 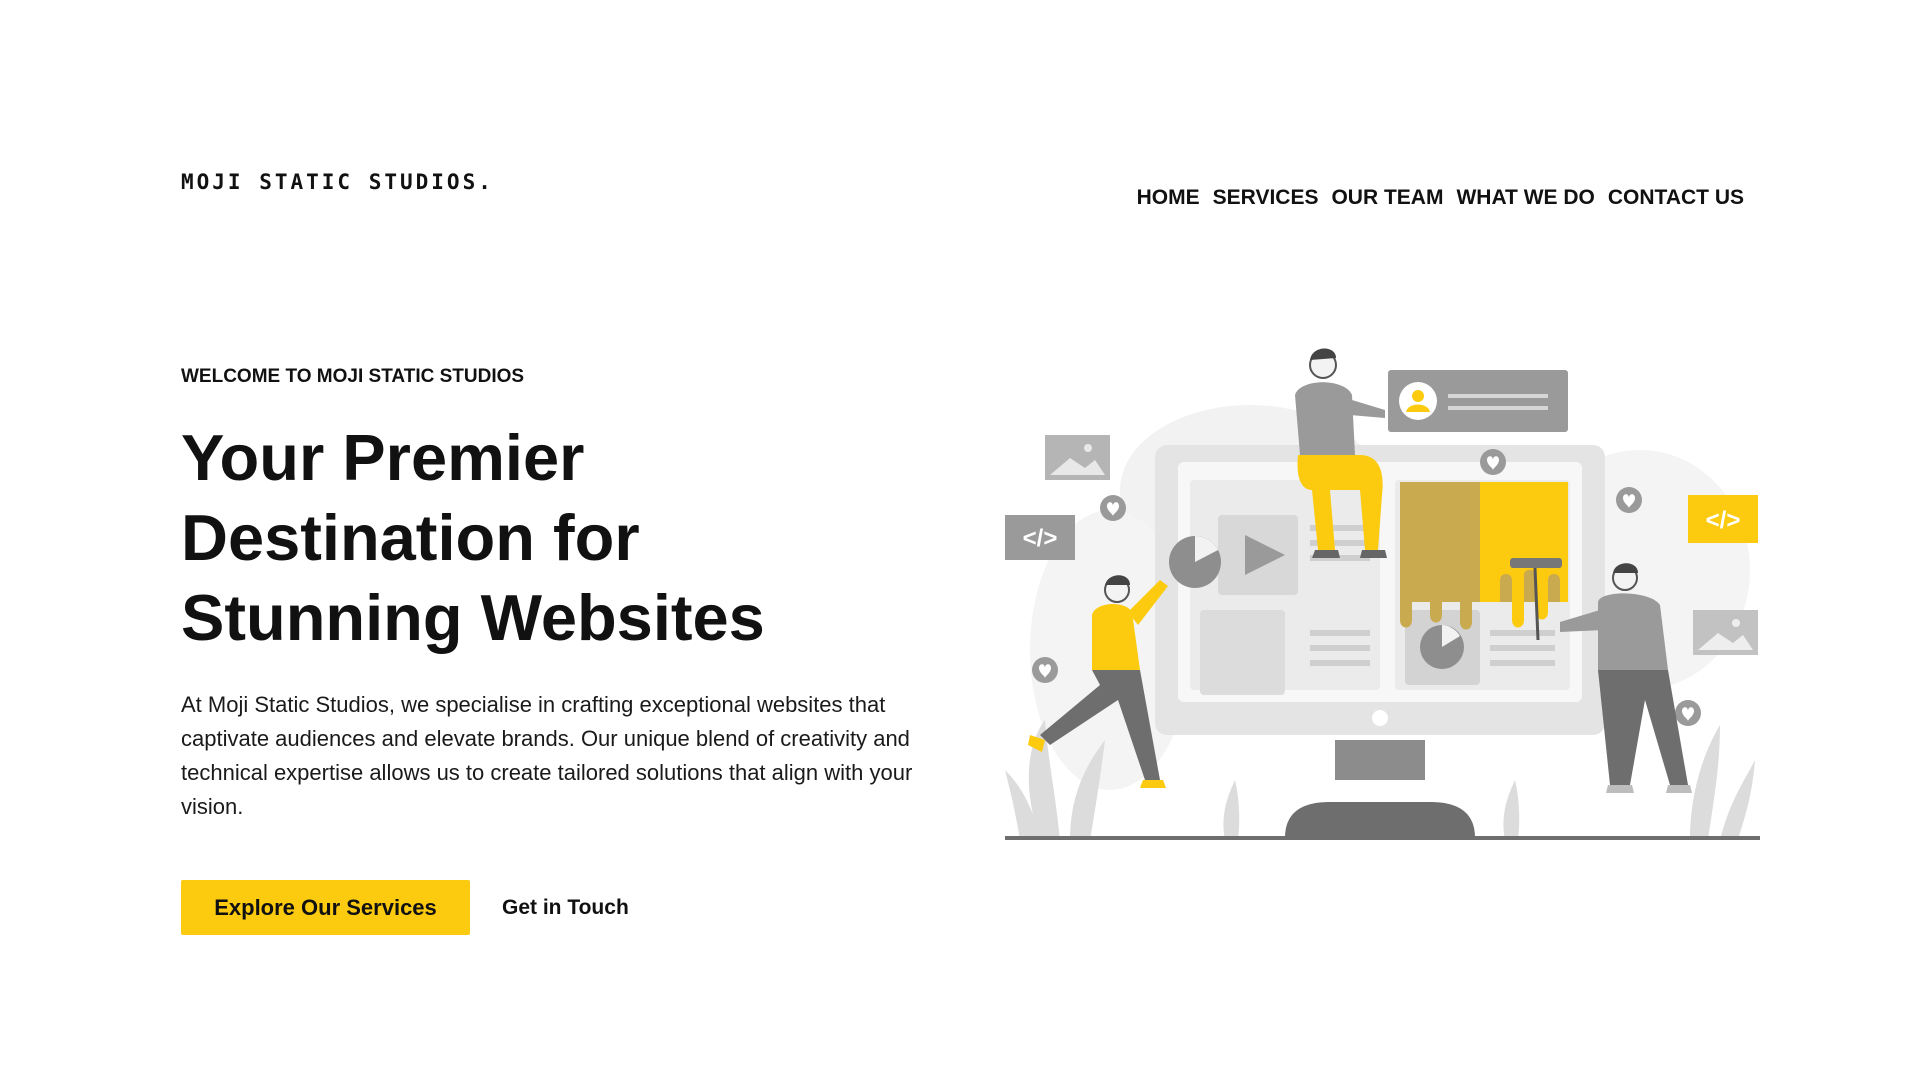 I want to click on explore-services-button: Explore Our Services, so click(x=325, y=907).